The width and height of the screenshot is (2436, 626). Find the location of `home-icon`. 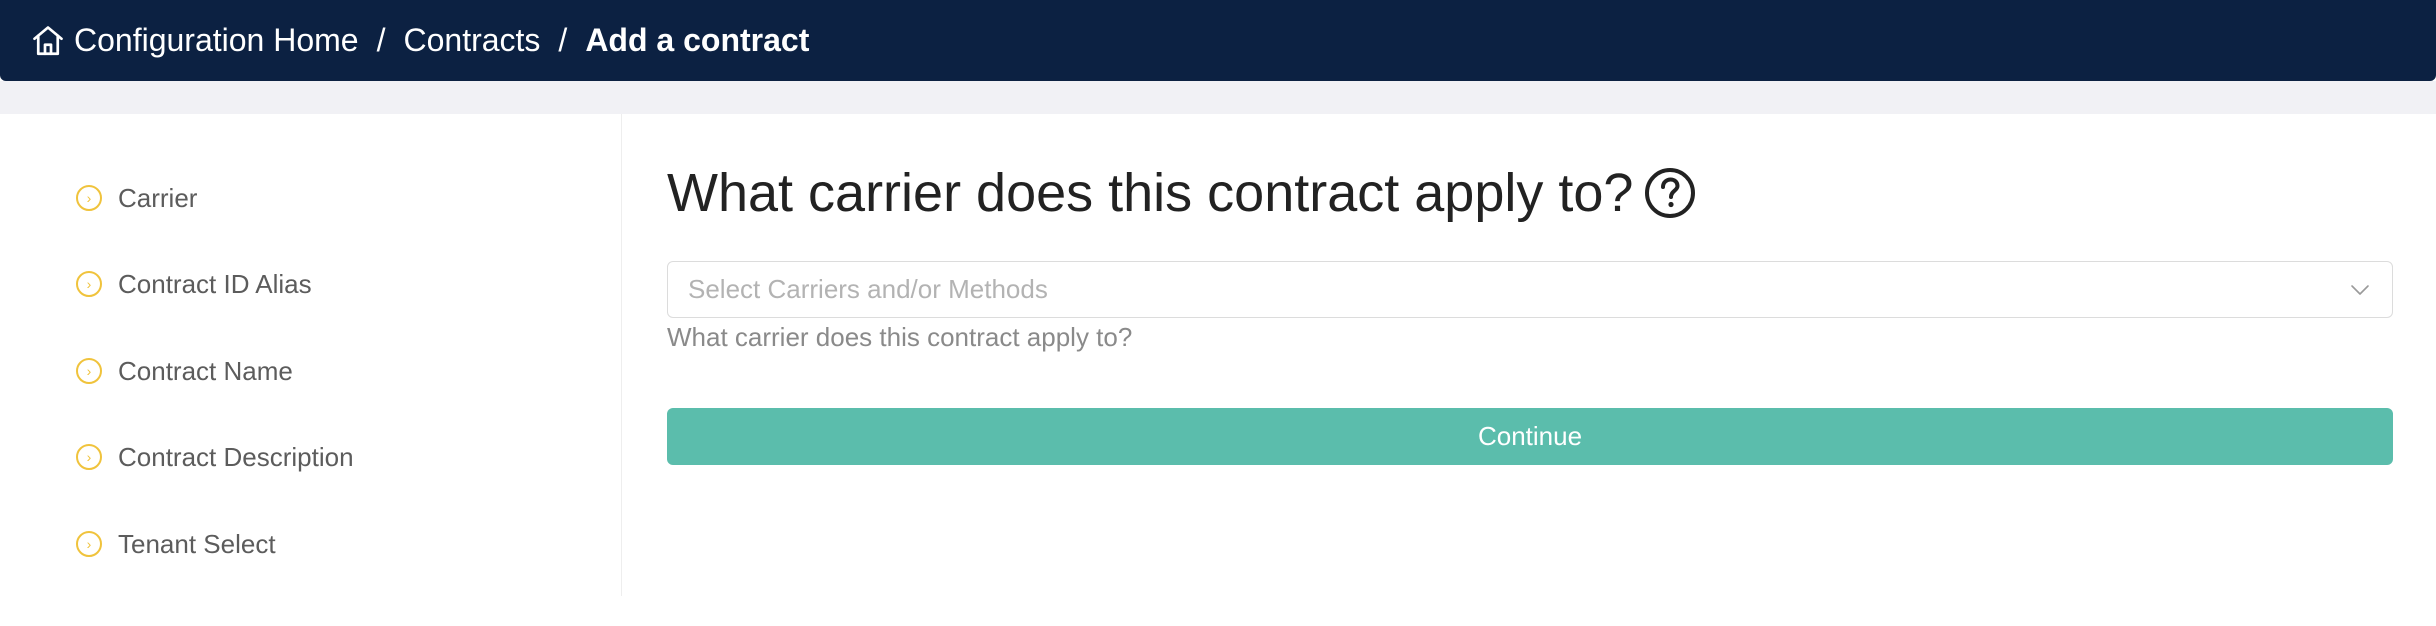

home-icon is located at coordinates (48, 41).